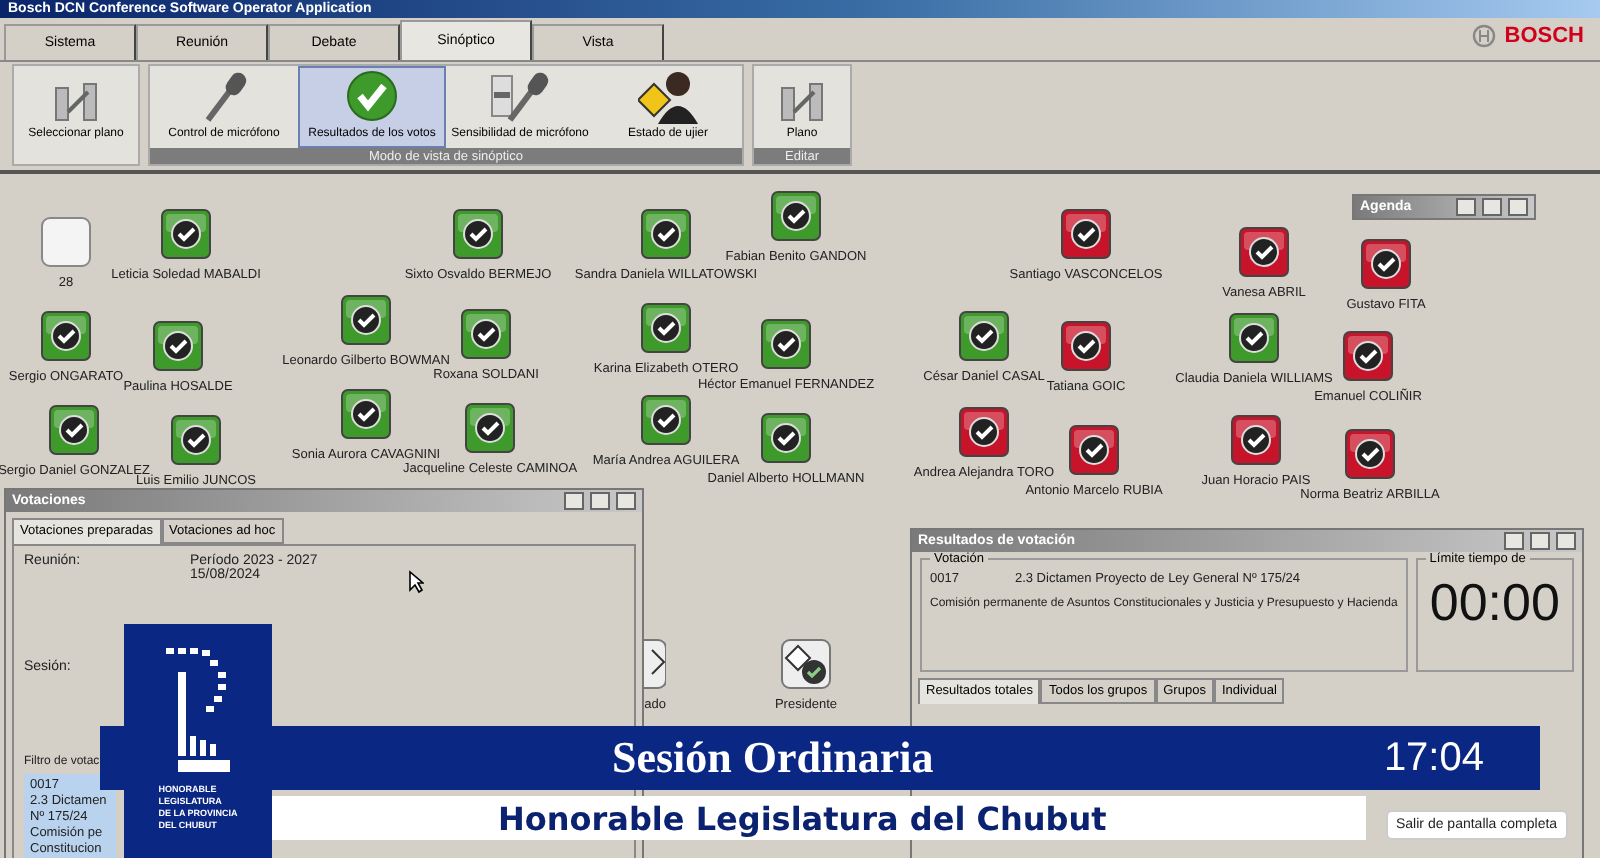  Describe the element at coordinates (198, 712) in the screenshot. I see `legislature-logo-icon` at that location.